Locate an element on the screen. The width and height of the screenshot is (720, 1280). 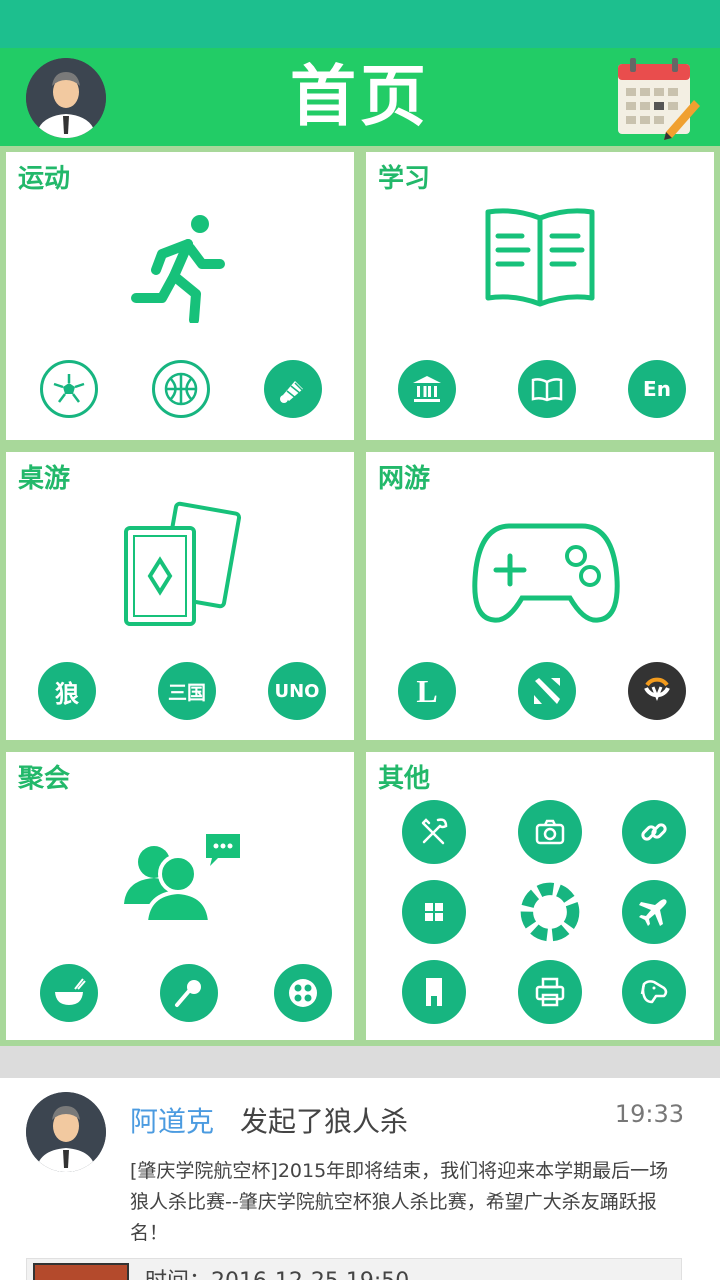
ring-icon is located at coordinates (550, 912).